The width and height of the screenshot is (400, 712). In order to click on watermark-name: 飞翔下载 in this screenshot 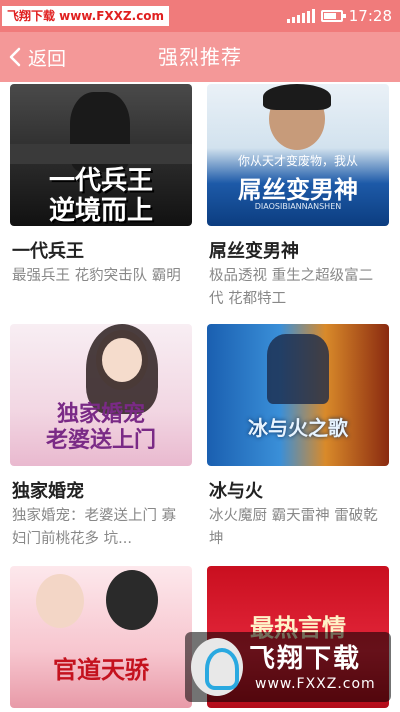, I will do `click(305, 659)`.